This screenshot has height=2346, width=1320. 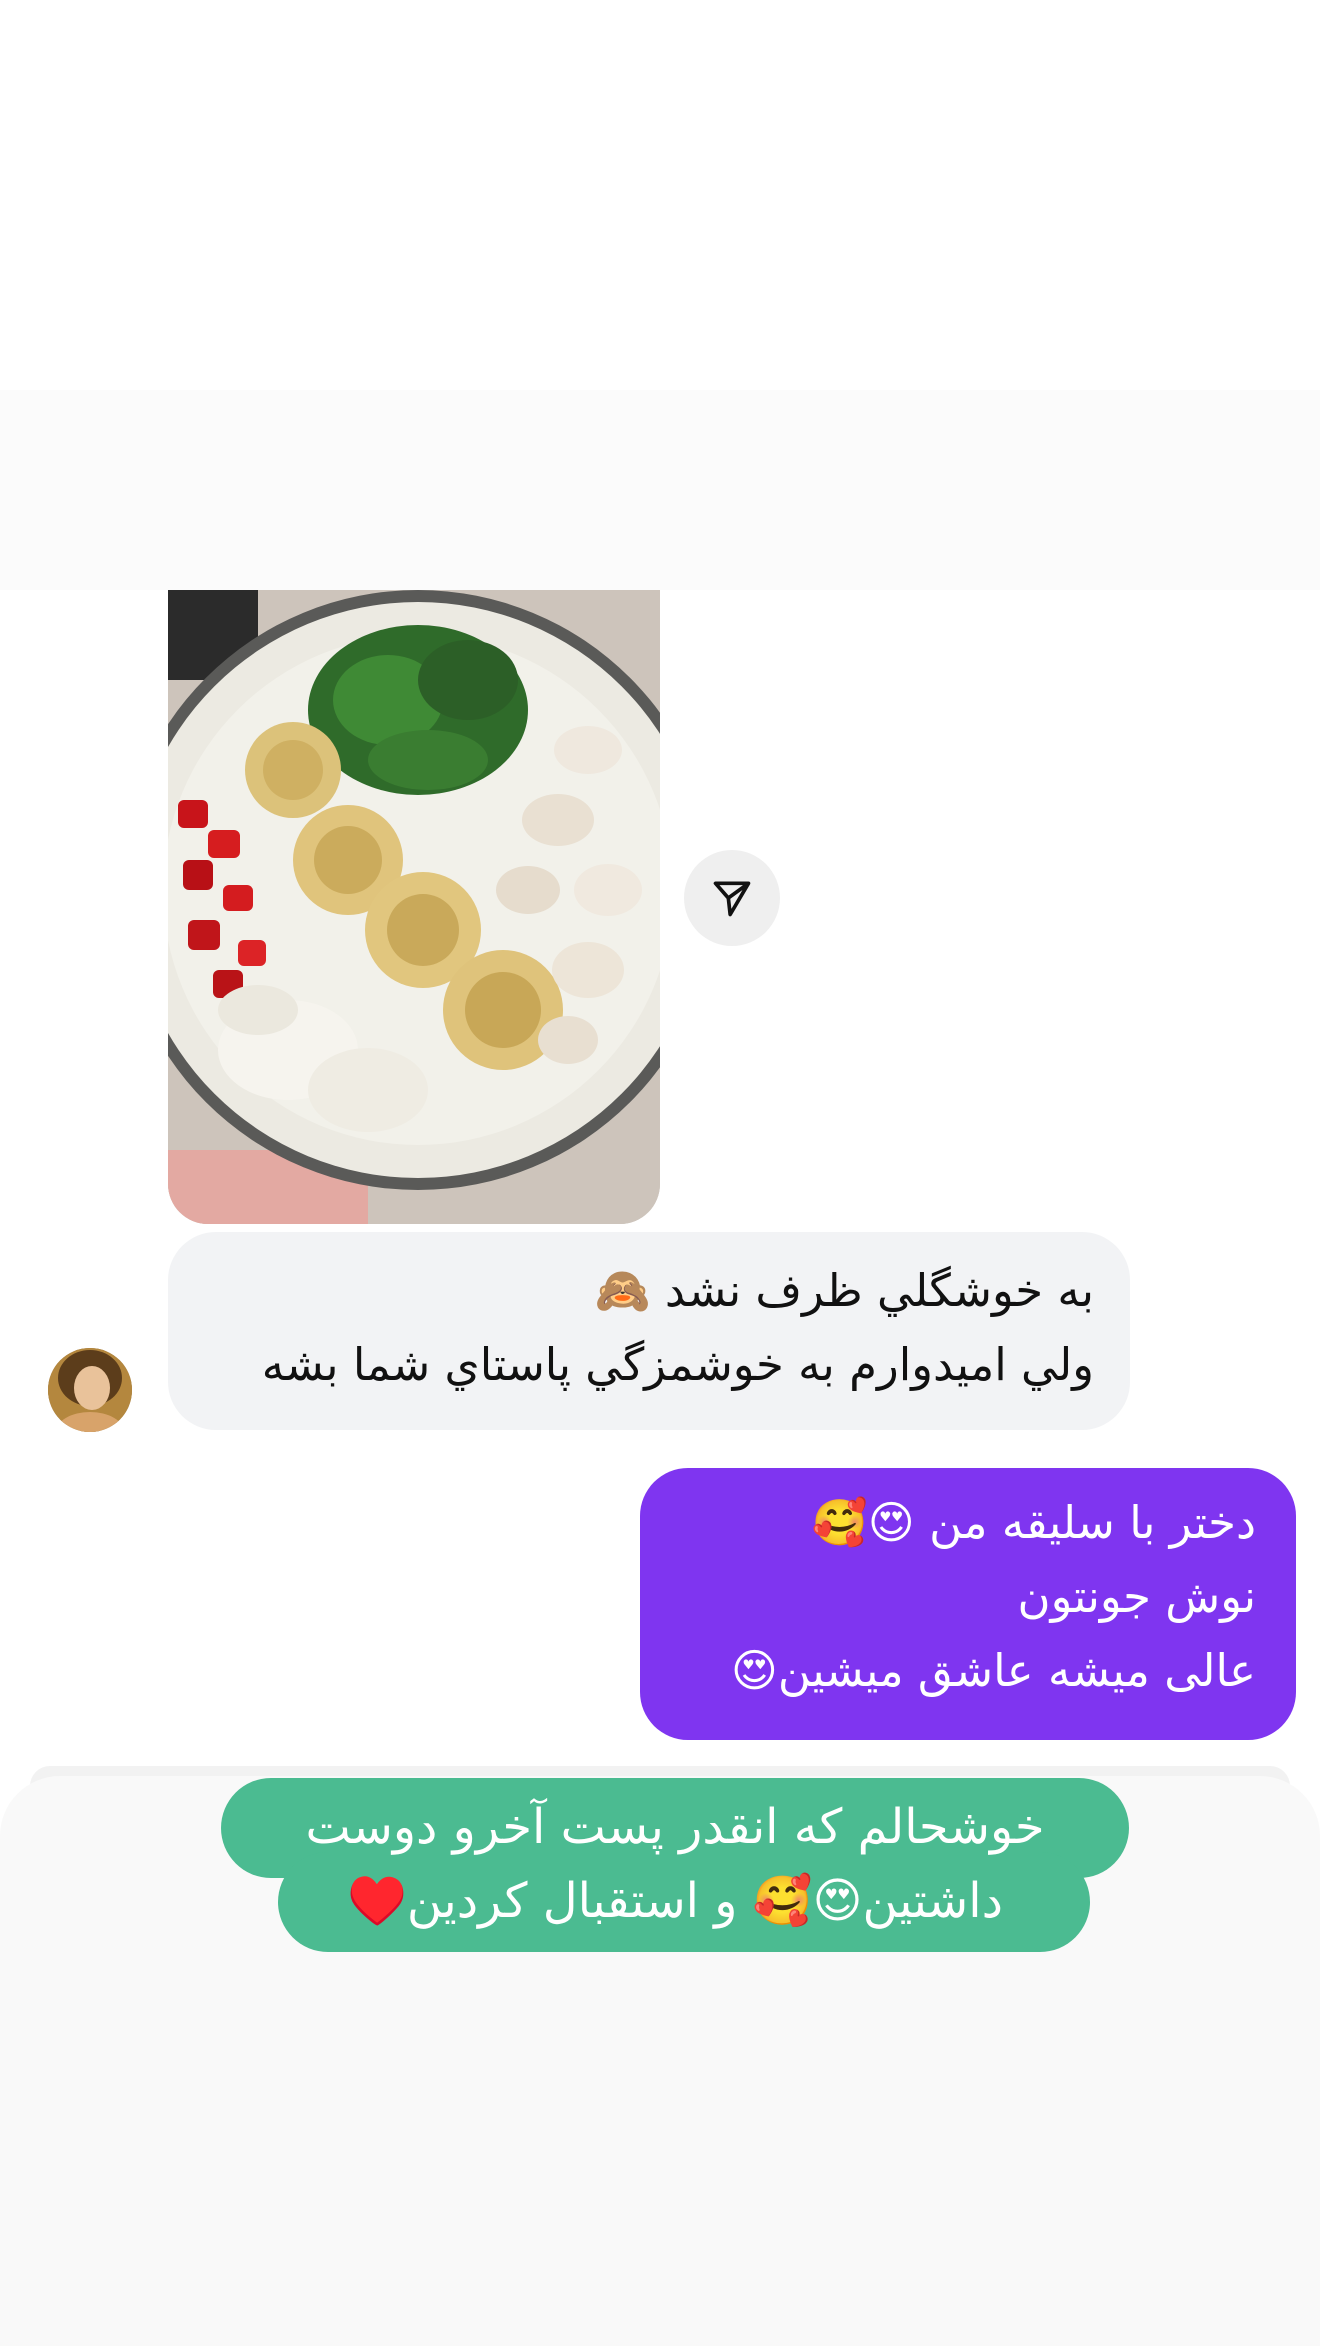 I want to click on shared-photo, so click(x=414, y=907).